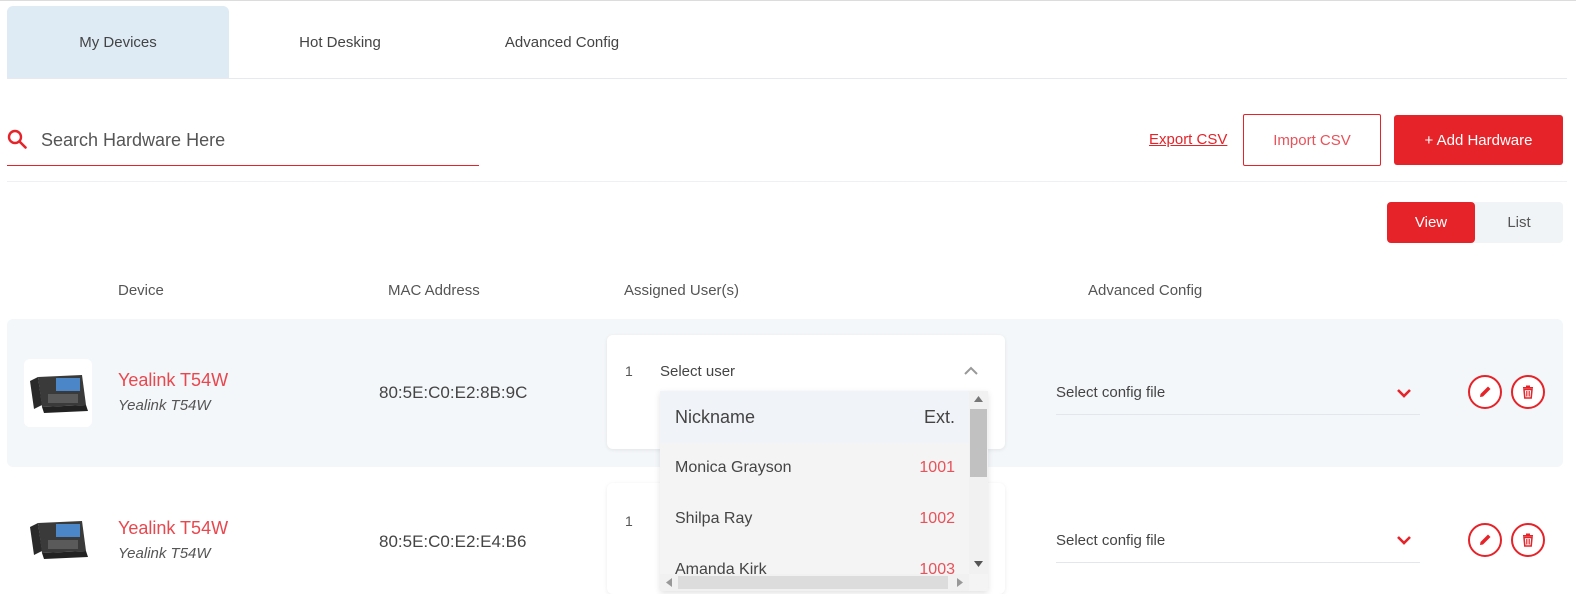 This screenshot has width=1576, height=594. Describe the element at coordinates (788, 0) in the screenshot. I see `top-border` at that location.